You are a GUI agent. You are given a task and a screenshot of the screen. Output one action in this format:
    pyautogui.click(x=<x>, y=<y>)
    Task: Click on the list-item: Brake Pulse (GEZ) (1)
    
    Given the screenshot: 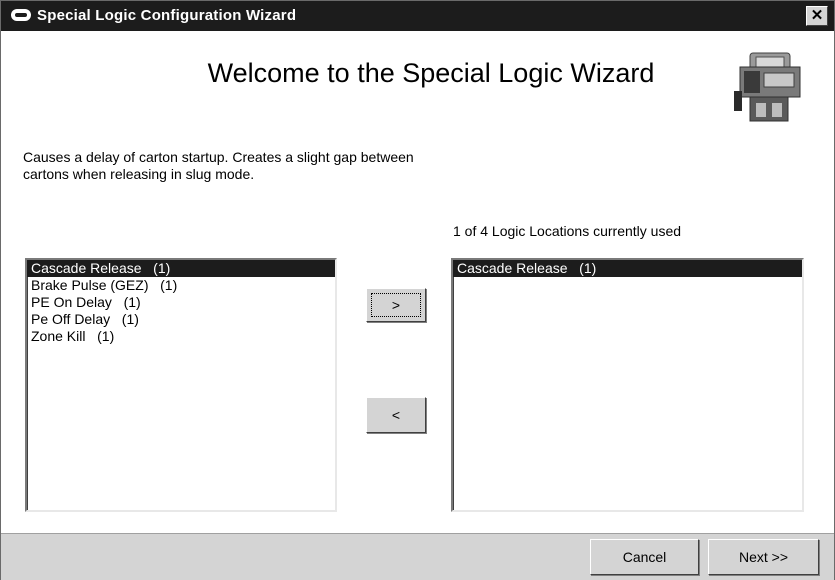 What is the action you would take?
    pyautogui.click(x=181, y=285)
    